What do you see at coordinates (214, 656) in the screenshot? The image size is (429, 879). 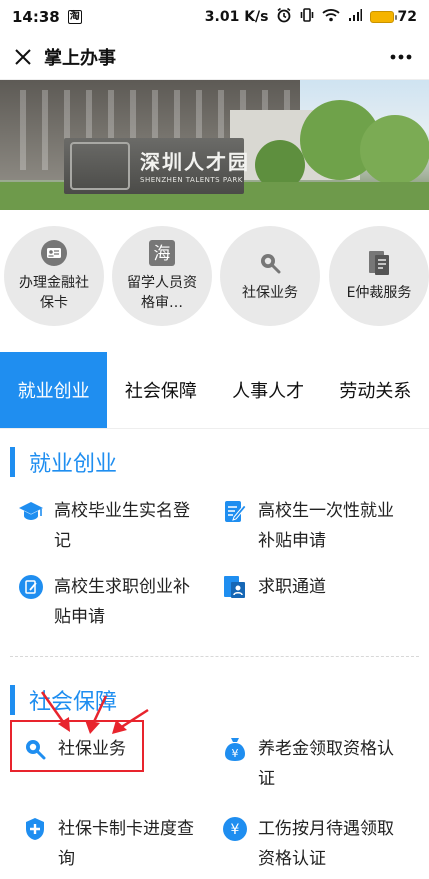 I see `section-divider` at bounding box center [214, 656].